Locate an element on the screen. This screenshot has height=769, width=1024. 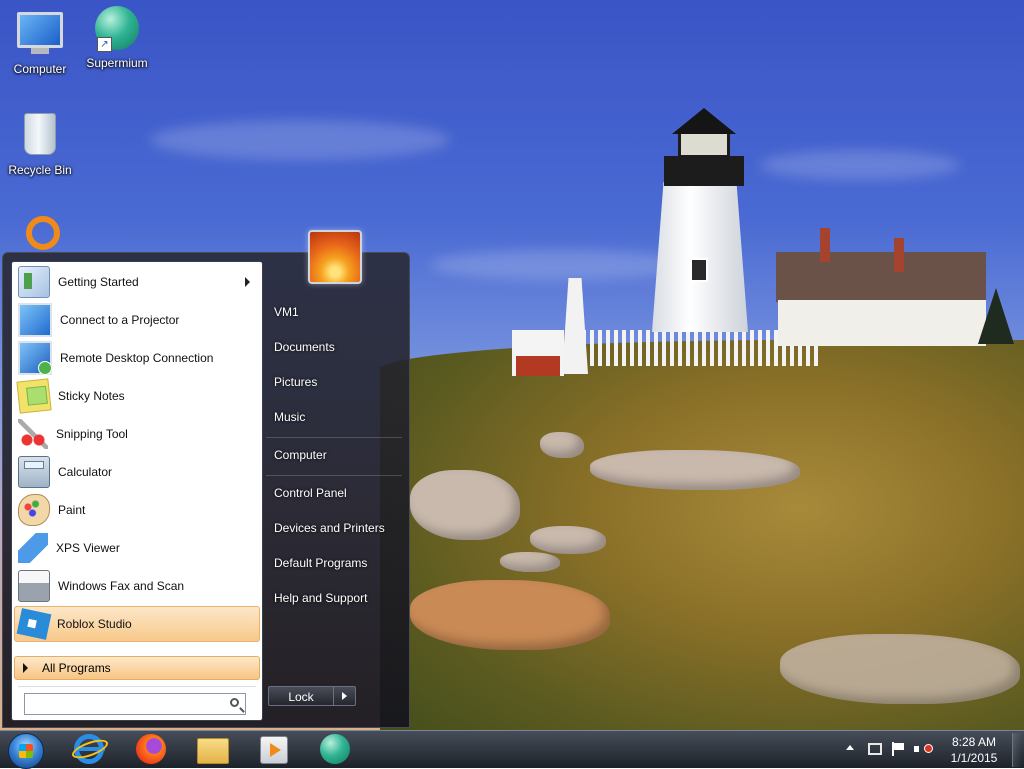
program-label: Sticky Notes is located at coordinates (91, 396).